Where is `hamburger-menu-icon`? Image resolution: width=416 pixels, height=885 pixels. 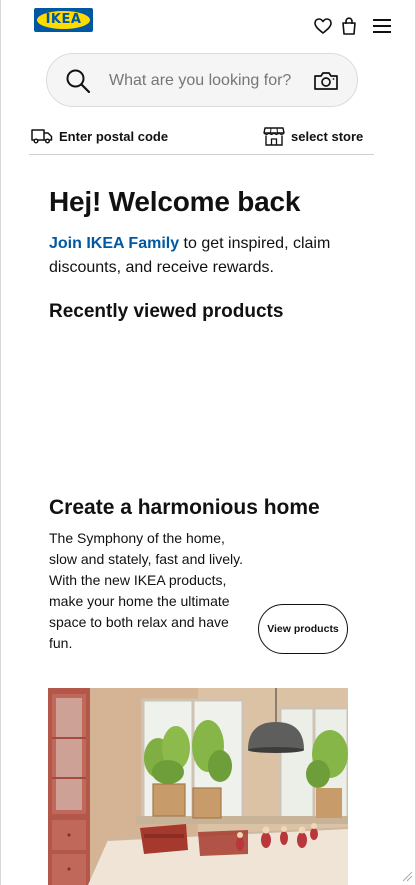 hamburger-menu-icon is located at coordinates (382, 26).